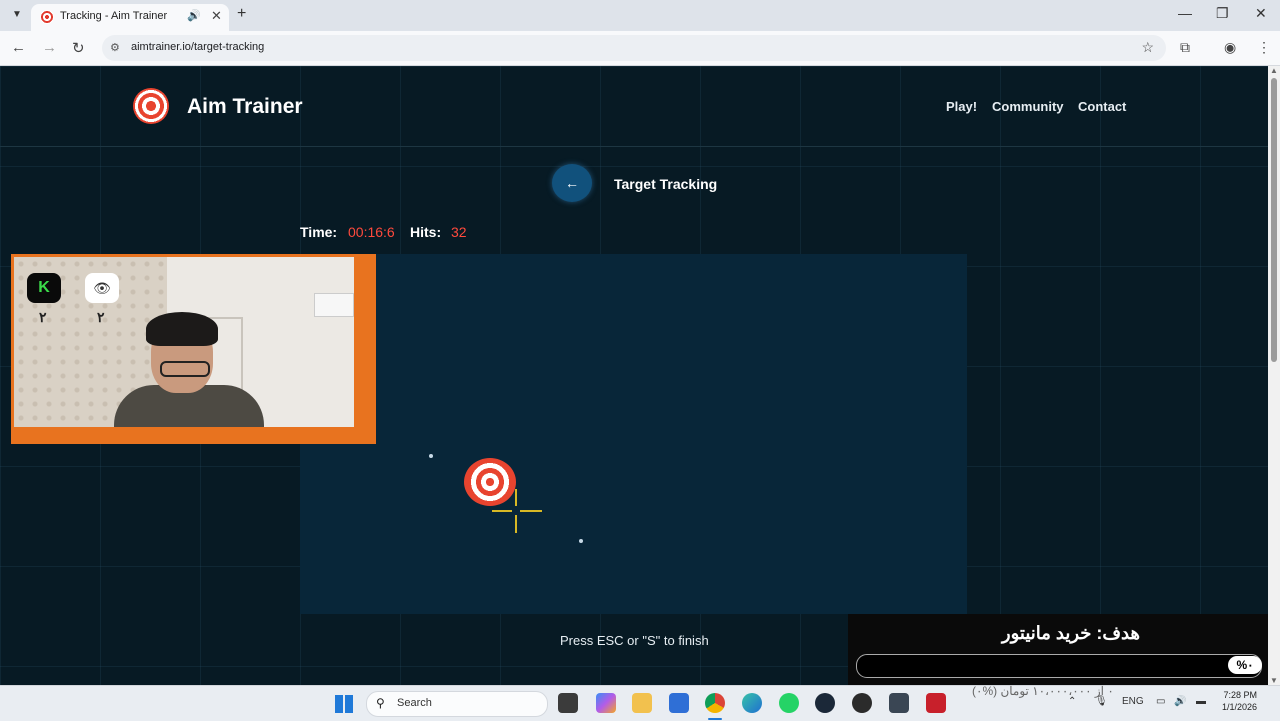 This screenshot has height=721, width=1280. Describe the element at coordinates (568, 703) in the screenshot. I see `task-view-icon` at that location.